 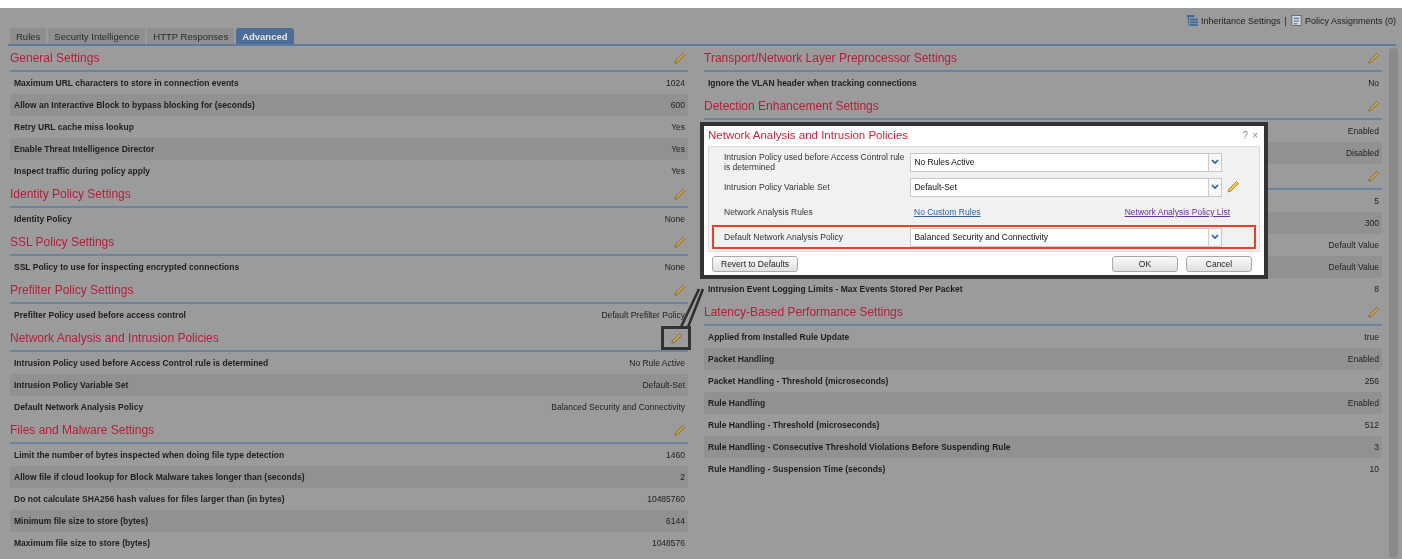 I want to click on setting-label: Inspect traffic during policy apply, so click(x=82, y=171).